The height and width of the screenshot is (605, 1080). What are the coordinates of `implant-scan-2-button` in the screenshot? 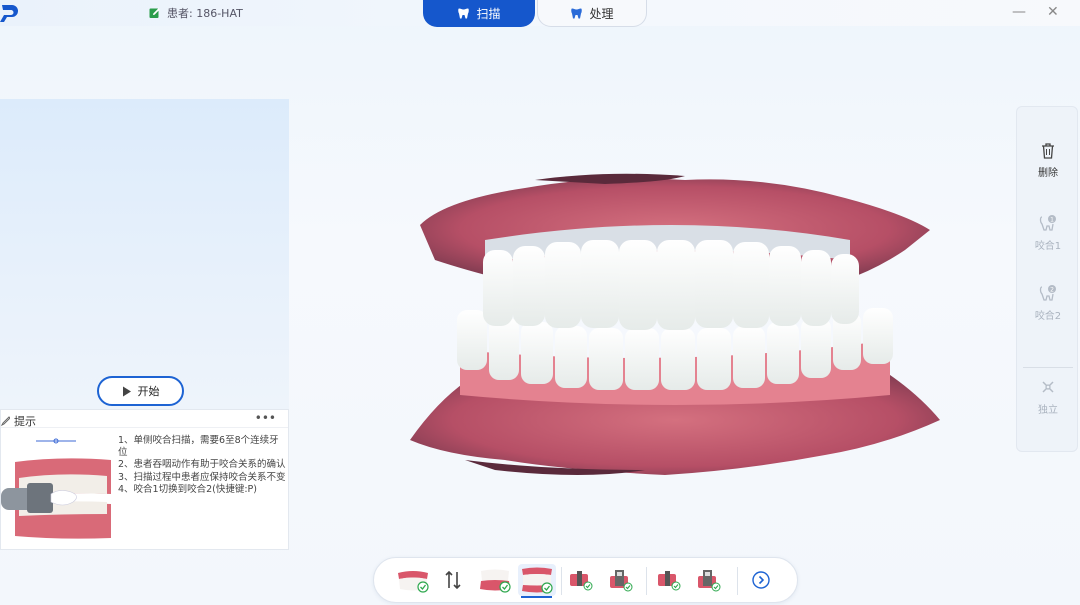 It's located at (621, 580).